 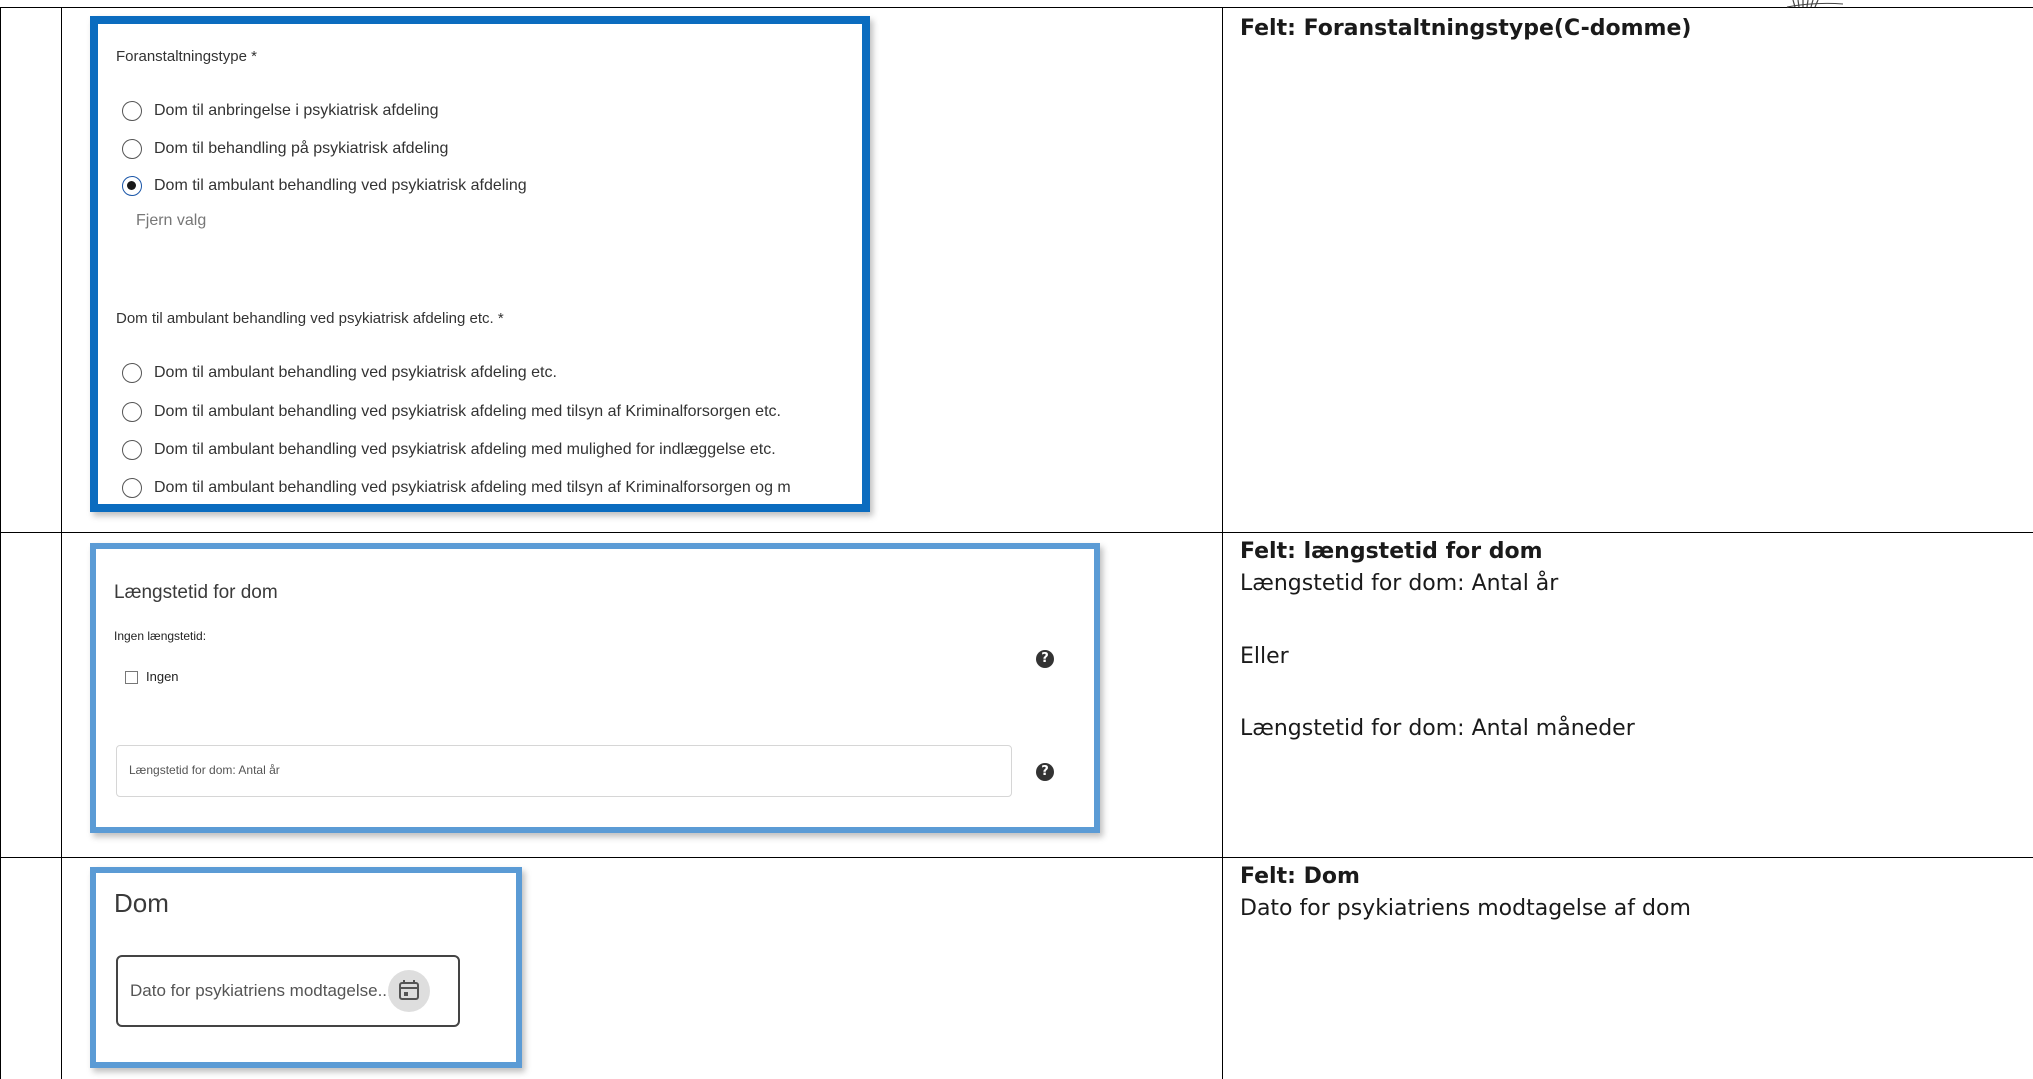 I want to click on row2-line-3: Længstetid for dom: Antal måneder, so click(x=1437, y=728).